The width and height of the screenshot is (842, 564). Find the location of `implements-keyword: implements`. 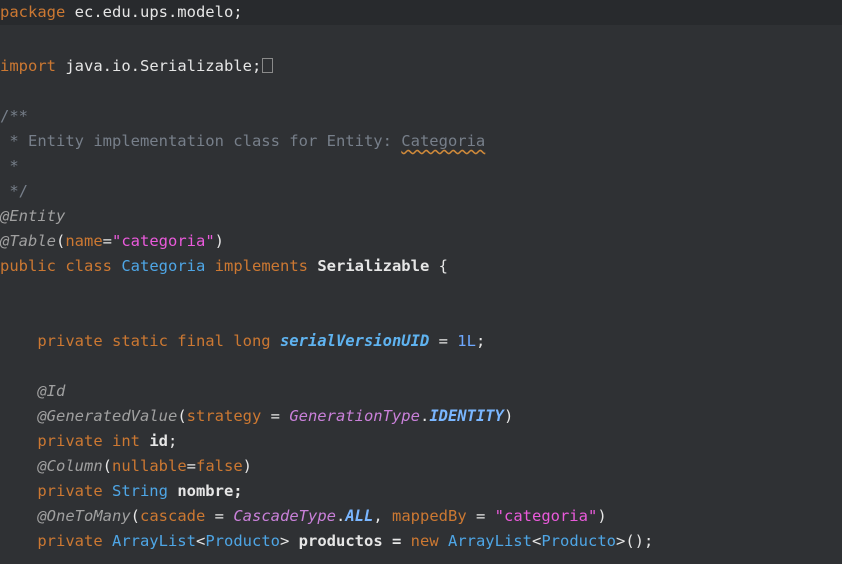

implements-keyword: implements is located at coordinates (261, 266).